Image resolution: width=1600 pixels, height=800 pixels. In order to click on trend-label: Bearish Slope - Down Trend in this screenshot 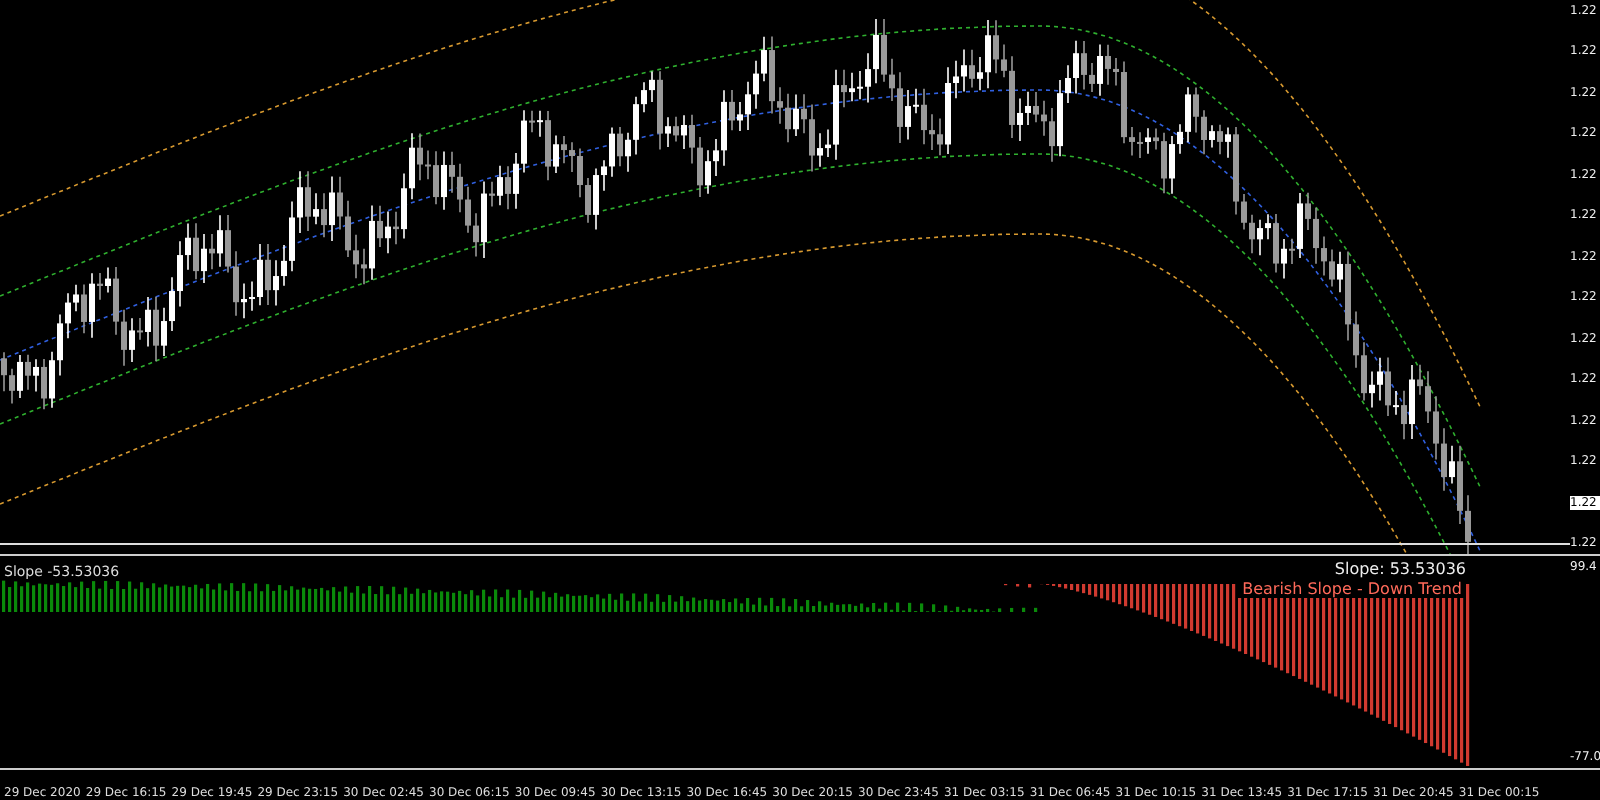, I will do `click(1352, 589)`.